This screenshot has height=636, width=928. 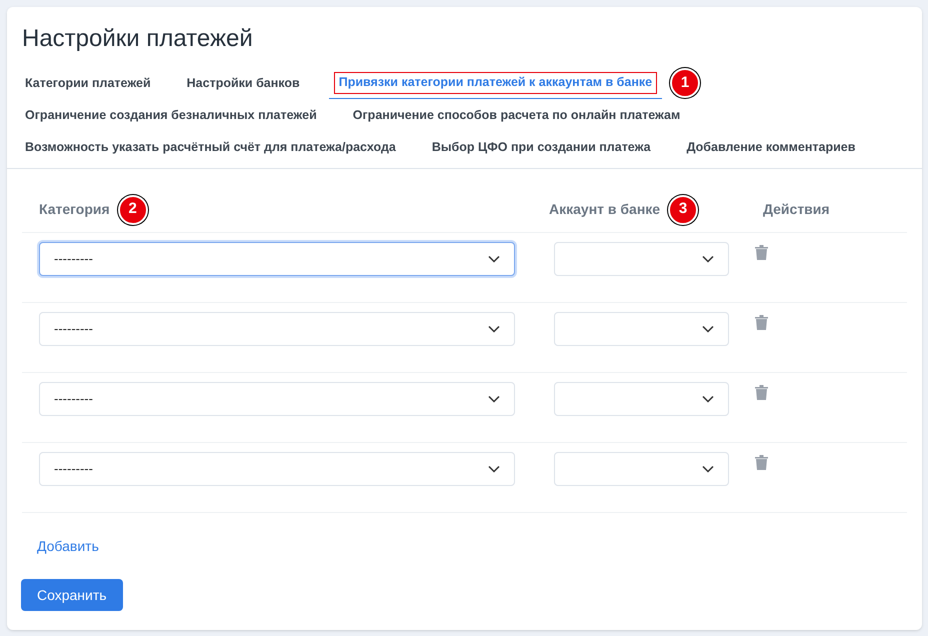 What do you see at coordinates (171, 115) in the screenshot?
I see `tab: Ограничение создания безналичных платежей` at bounding box center [171, 115].